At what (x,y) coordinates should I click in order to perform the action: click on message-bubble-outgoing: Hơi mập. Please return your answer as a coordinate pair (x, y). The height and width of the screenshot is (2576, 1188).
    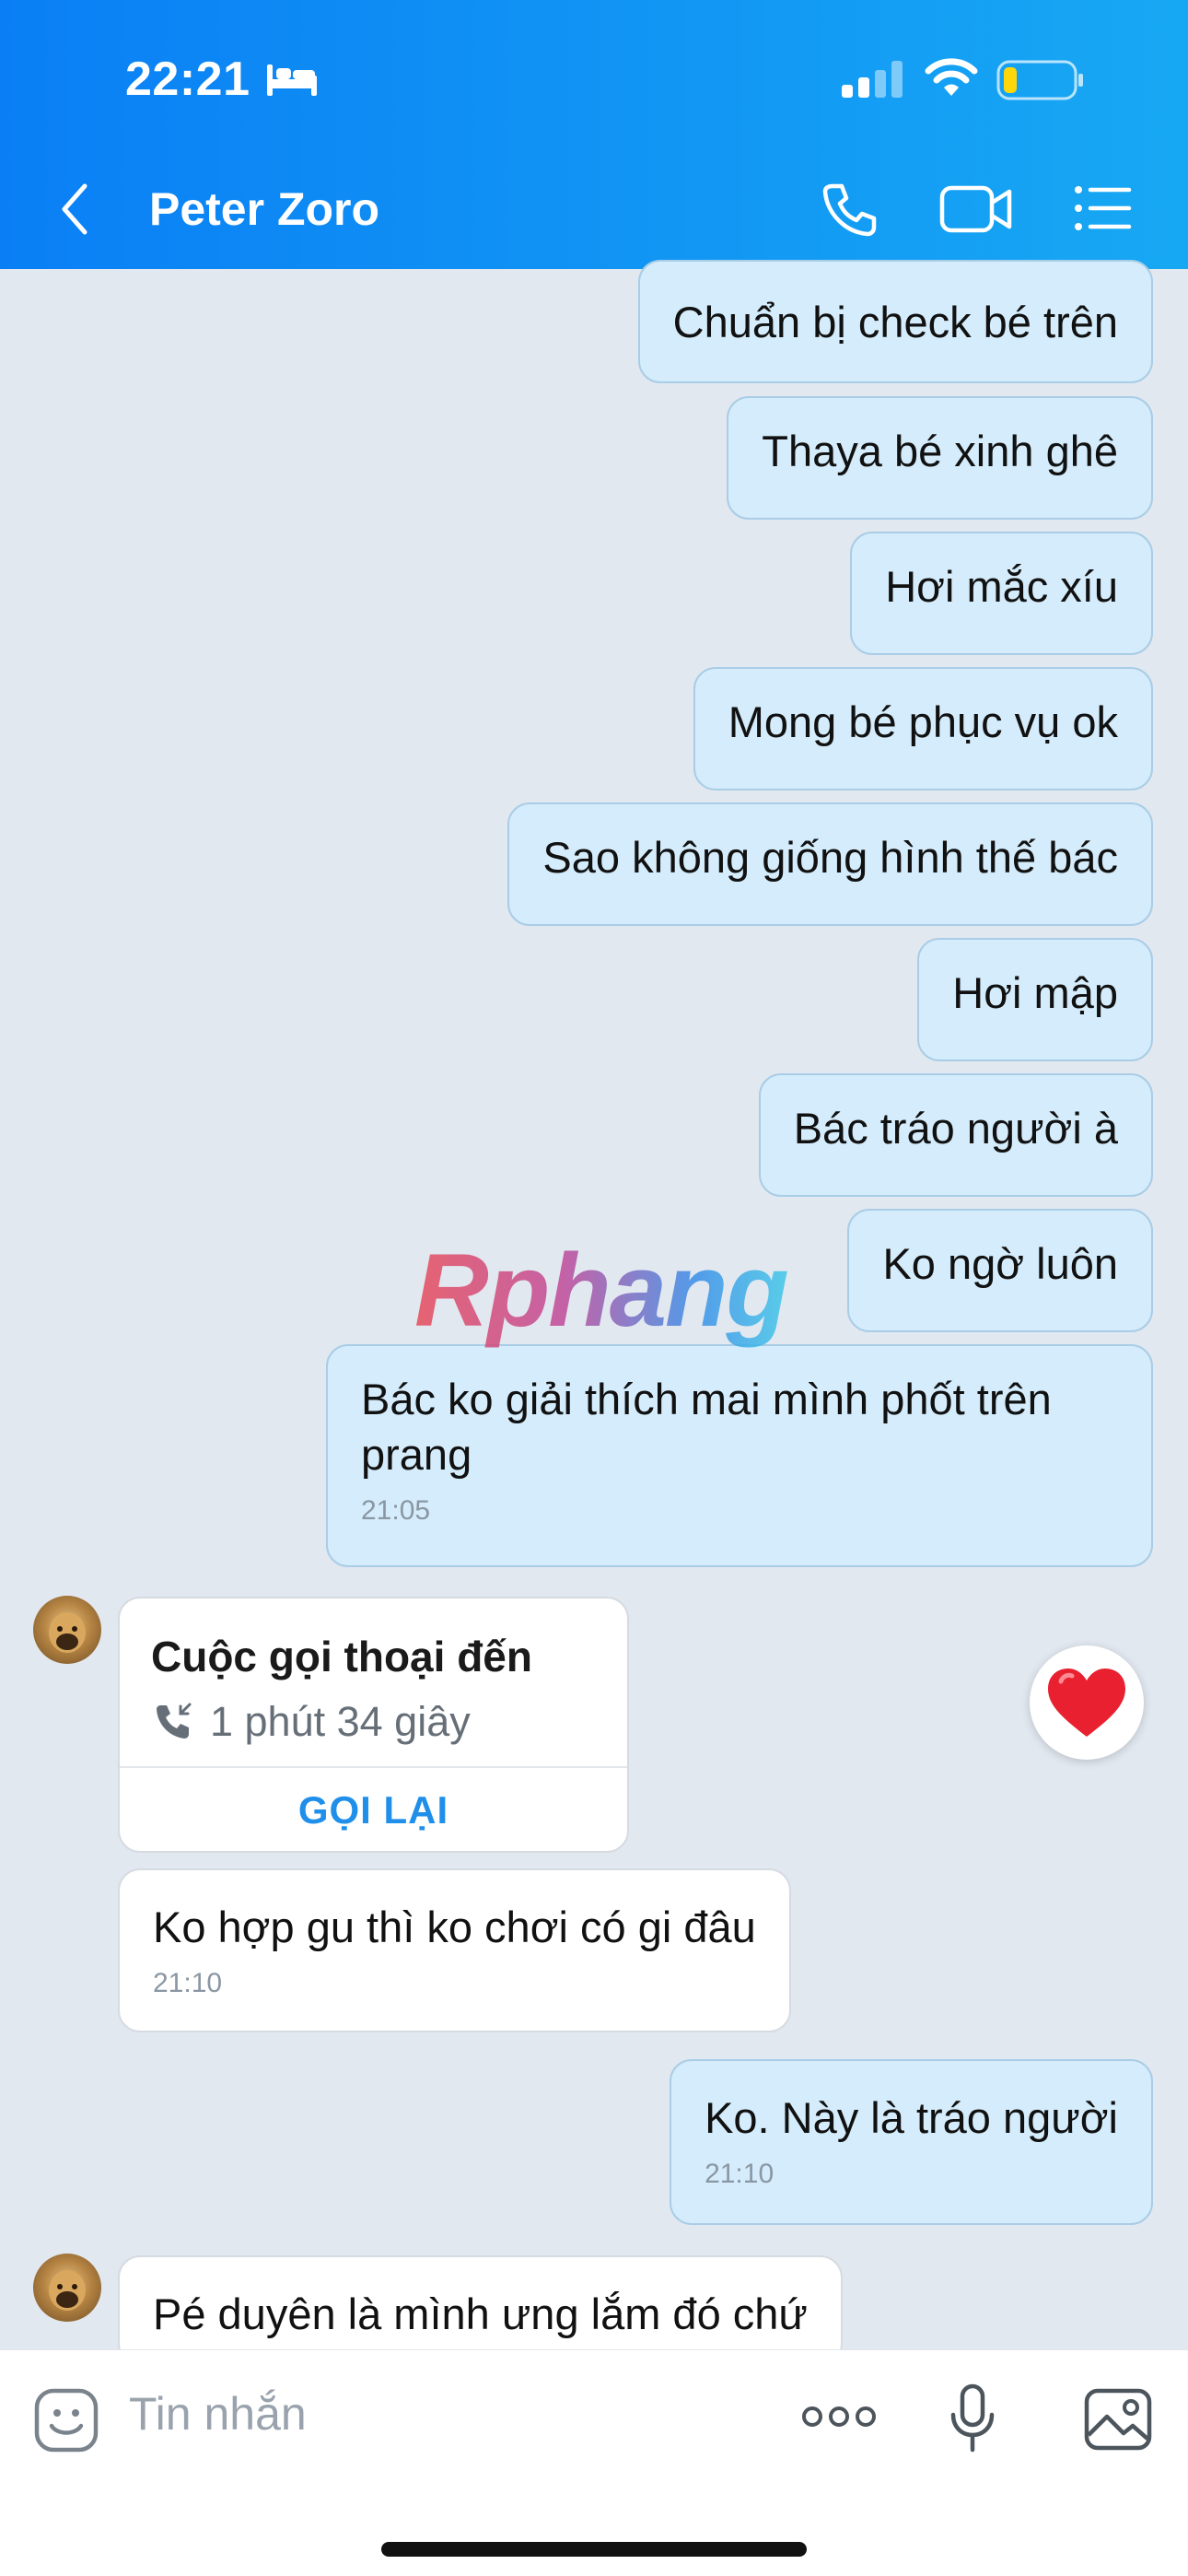
    Looking at the image, I should click on (1035, 1000).